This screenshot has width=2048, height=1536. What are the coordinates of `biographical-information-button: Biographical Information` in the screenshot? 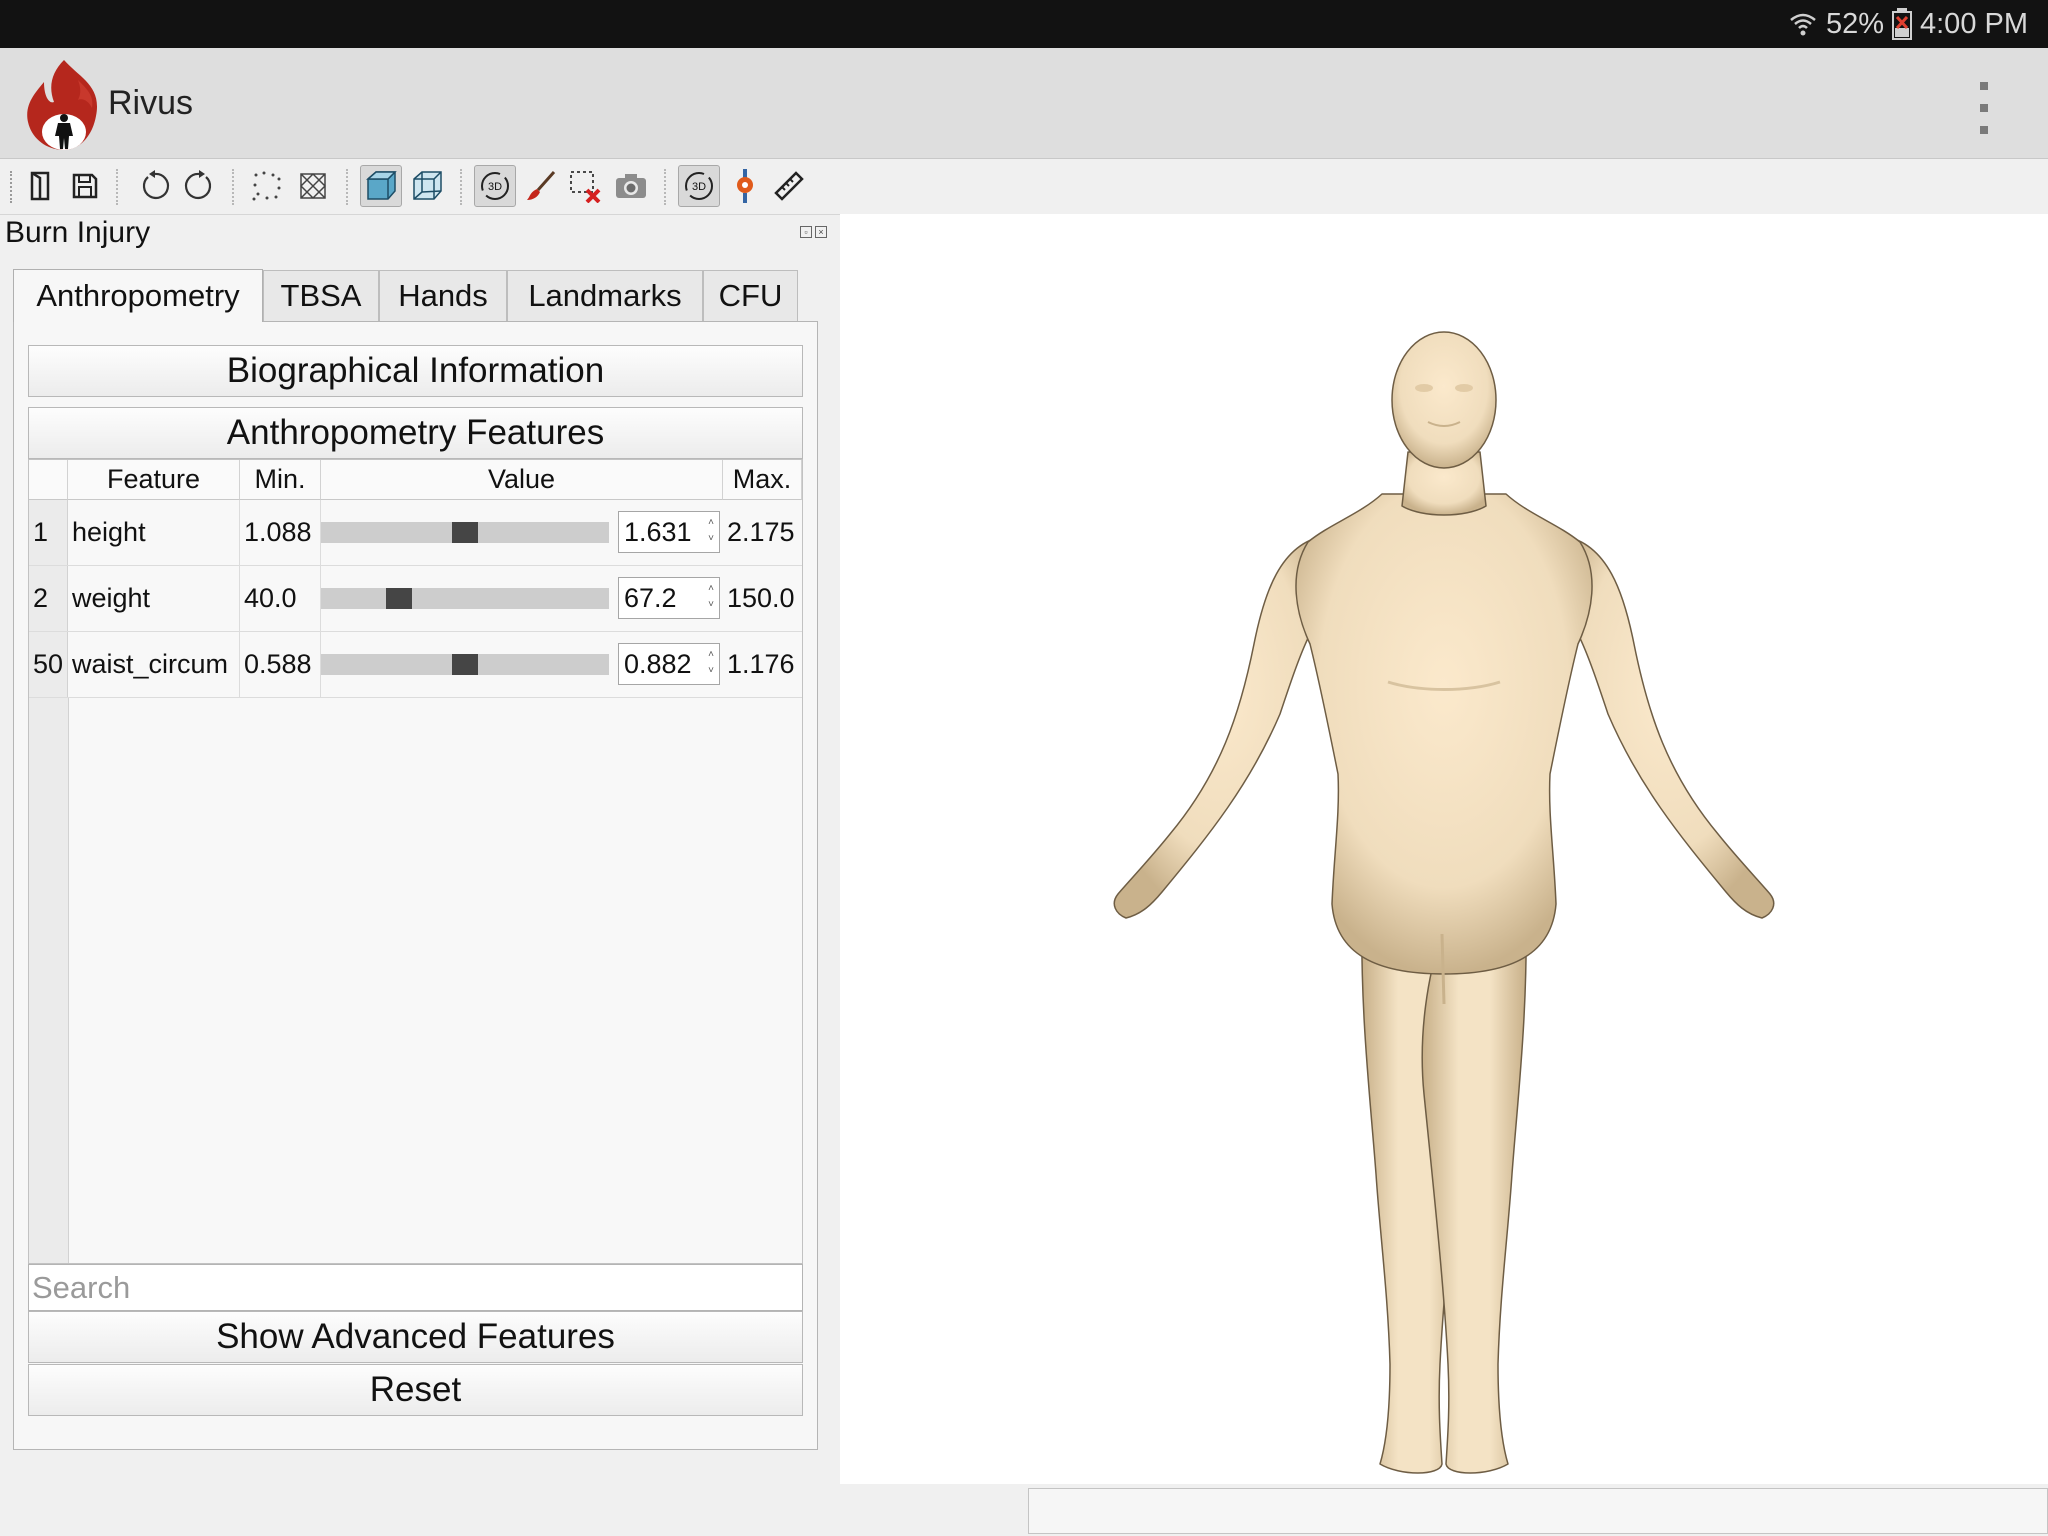 It's located at (415, 371).